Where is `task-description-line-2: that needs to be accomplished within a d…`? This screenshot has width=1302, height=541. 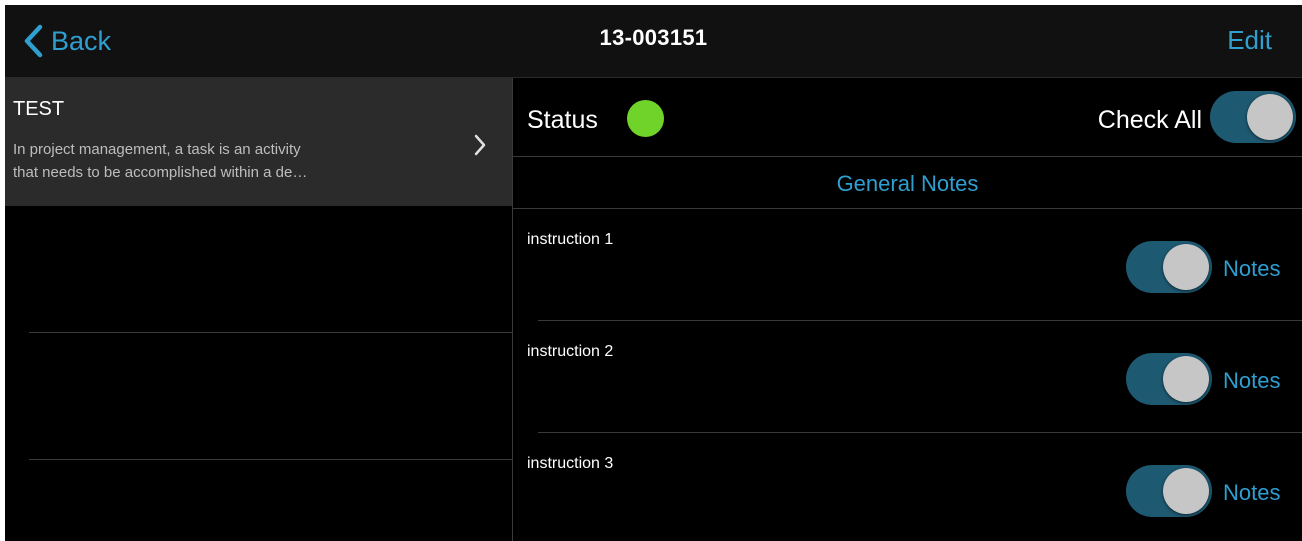 task-description-line-2: that needs to be accomplished within a d… is located at coordinates (160, 172).